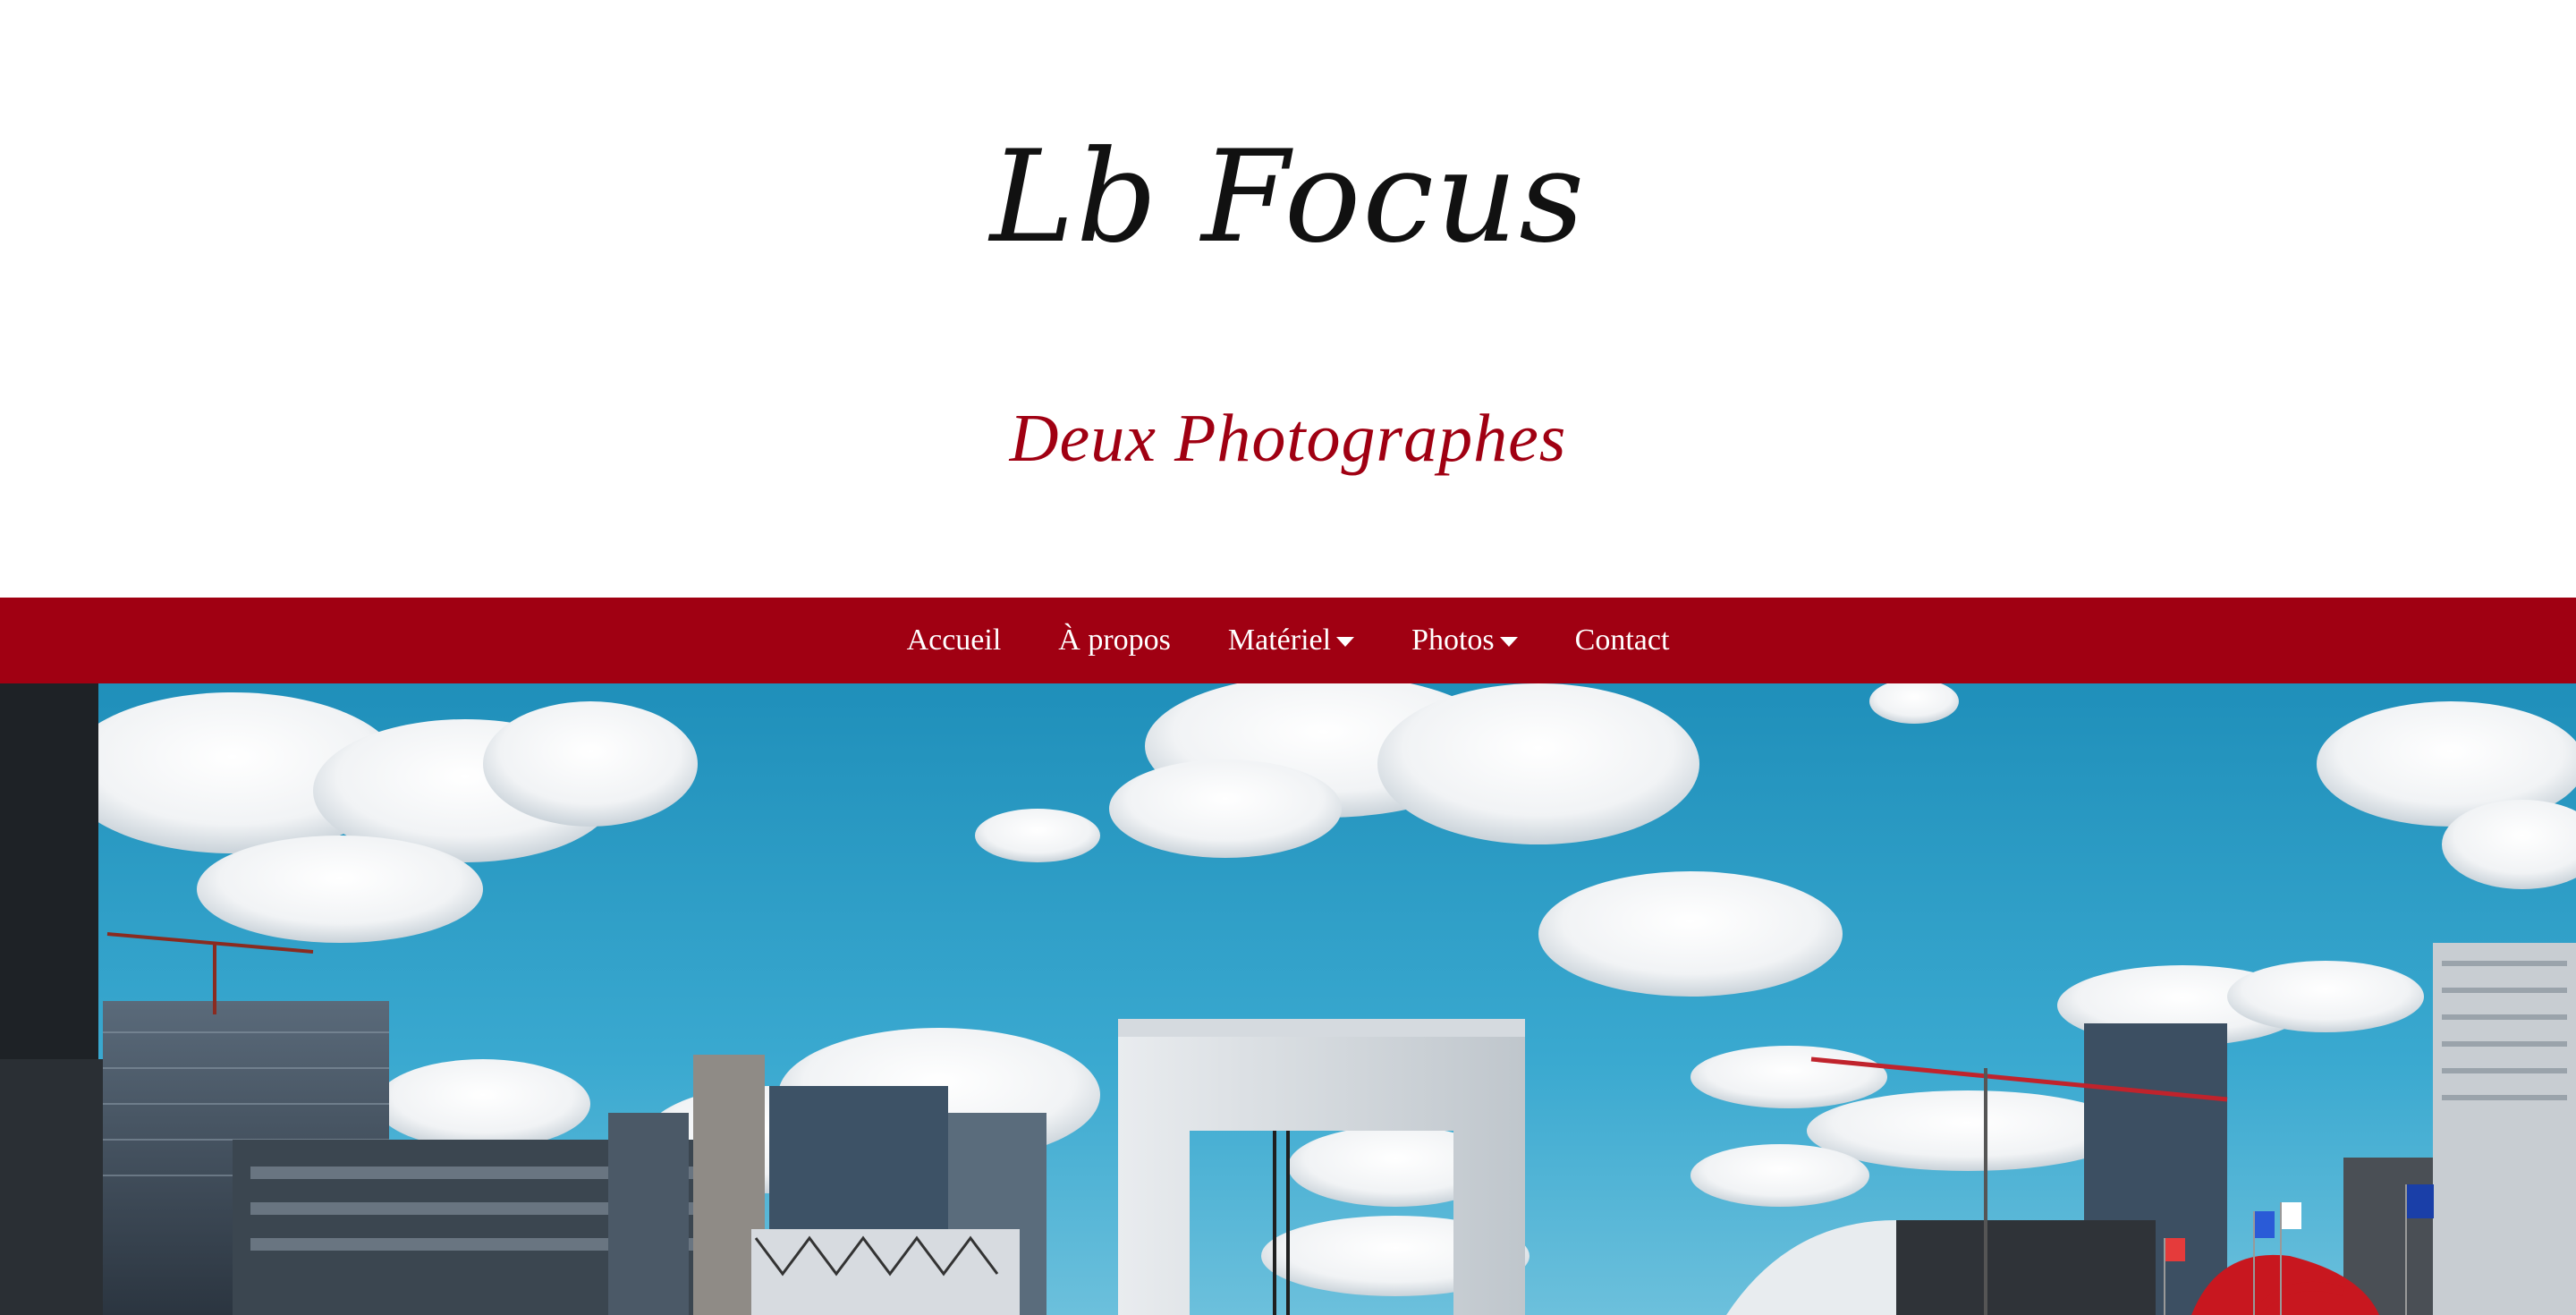 The image size is (2576, 1315). What do you see at coordinates (1279, 640) in the screenshot?
I see `nav-item-label: Matériel` at bounding box center [1279, 640].